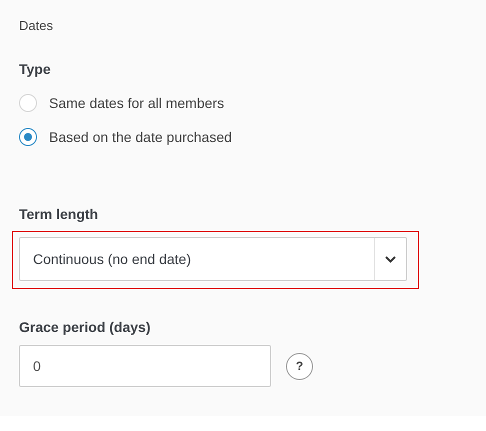 Image resolution: width=486 pixels, height=431 pixels. I want to click on radio-label: Based on the date purchased, so click(140, 137).